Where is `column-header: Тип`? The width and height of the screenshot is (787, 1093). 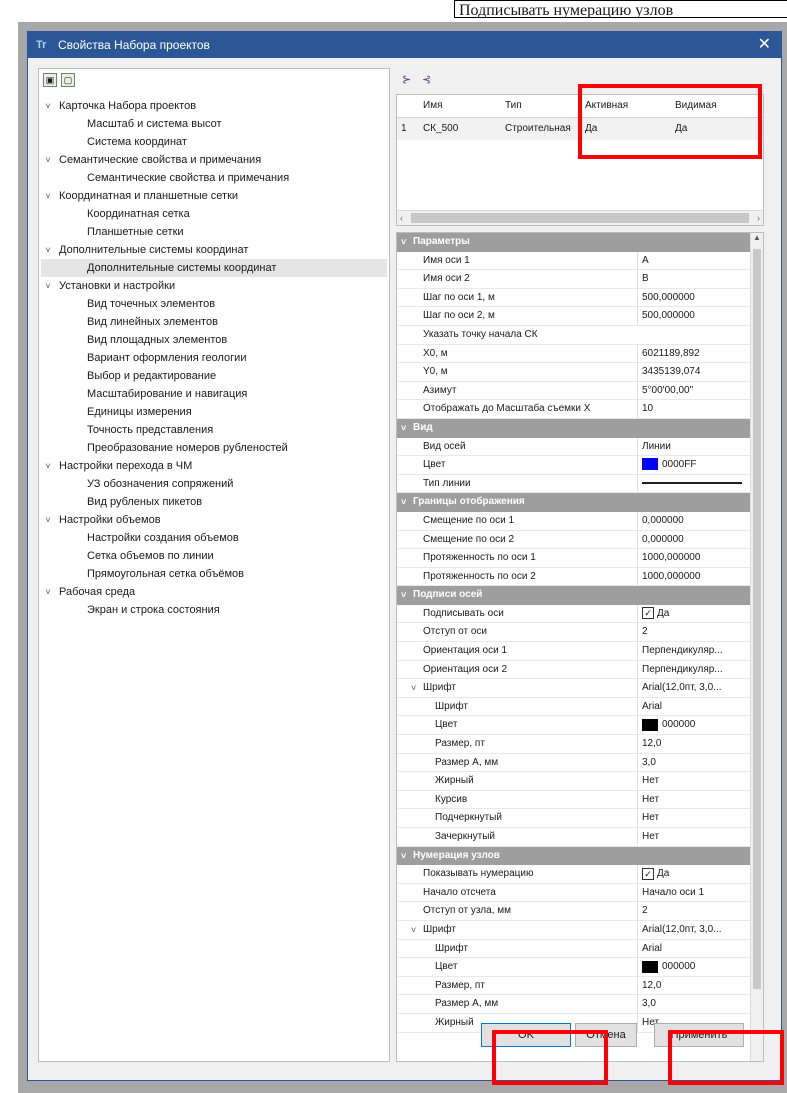 column-header: Тип is located at coordinates (541, 106).